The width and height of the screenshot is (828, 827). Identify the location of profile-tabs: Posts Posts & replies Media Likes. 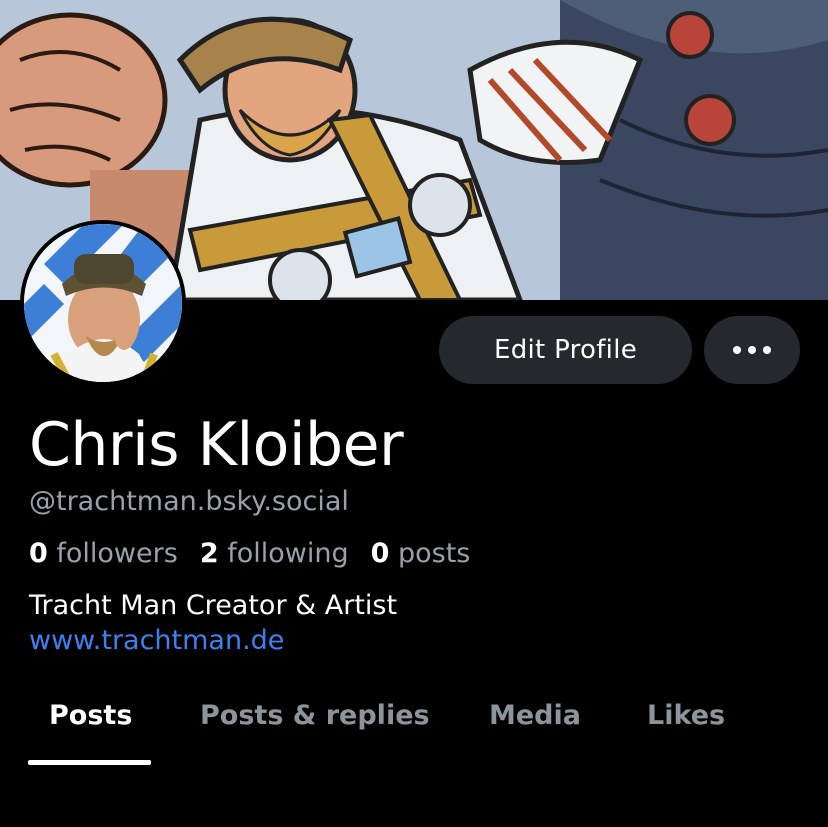
(414, 730).